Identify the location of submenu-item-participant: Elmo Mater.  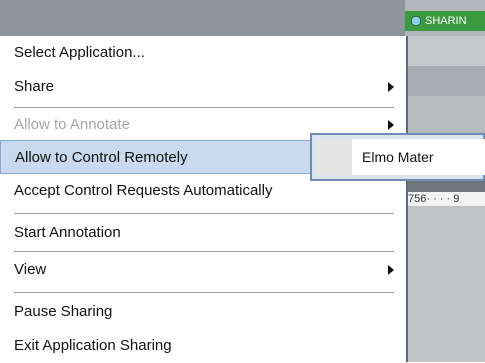
(400, 157).